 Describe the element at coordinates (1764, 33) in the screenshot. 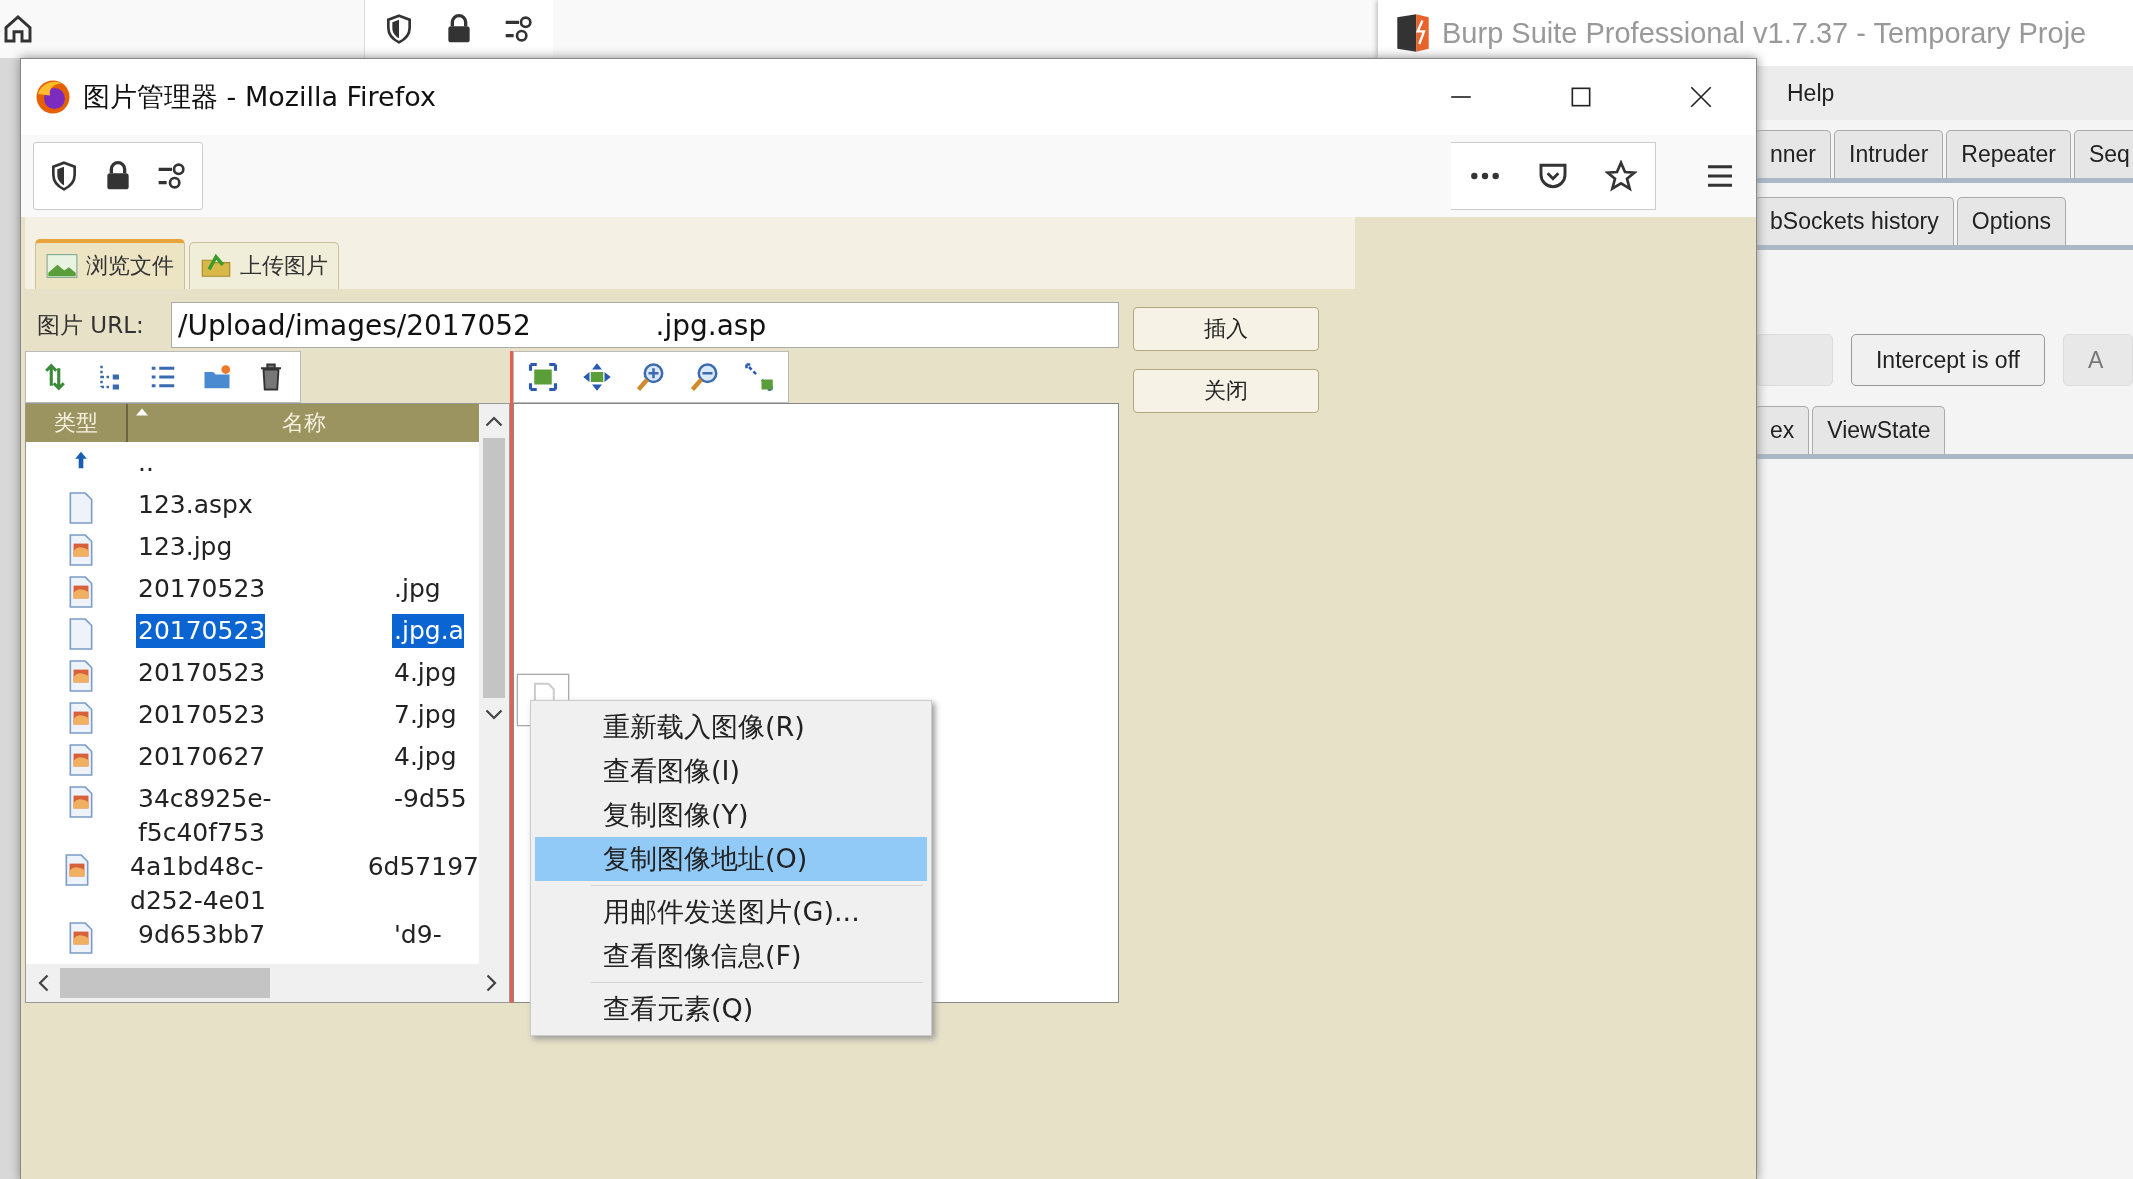

I see `window-title: Burp Suite Professional v1.7.37 - Temporary Proje` at that location.